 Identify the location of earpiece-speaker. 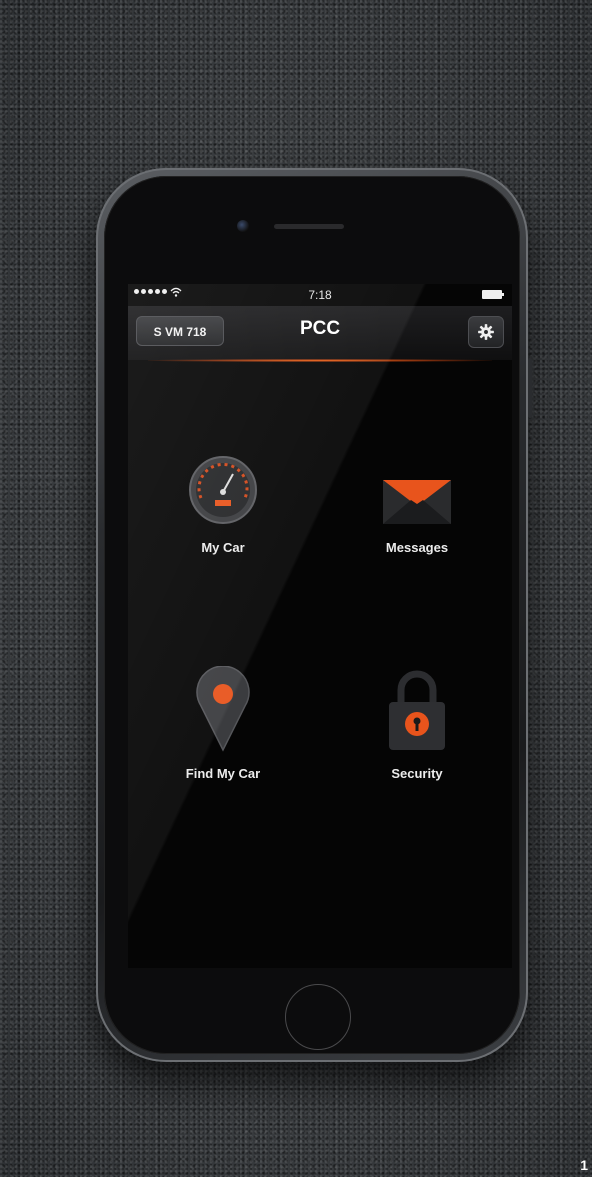
(309, 226).